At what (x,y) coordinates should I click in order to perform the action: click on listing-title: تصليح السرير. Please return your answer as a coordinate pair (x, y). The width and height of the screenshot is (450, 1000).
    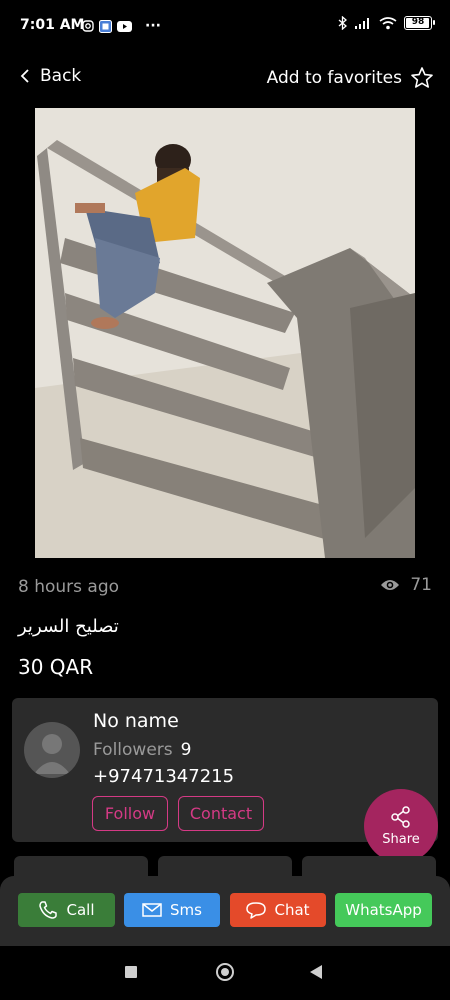
    Looking at the image, I should click on (68, 626).